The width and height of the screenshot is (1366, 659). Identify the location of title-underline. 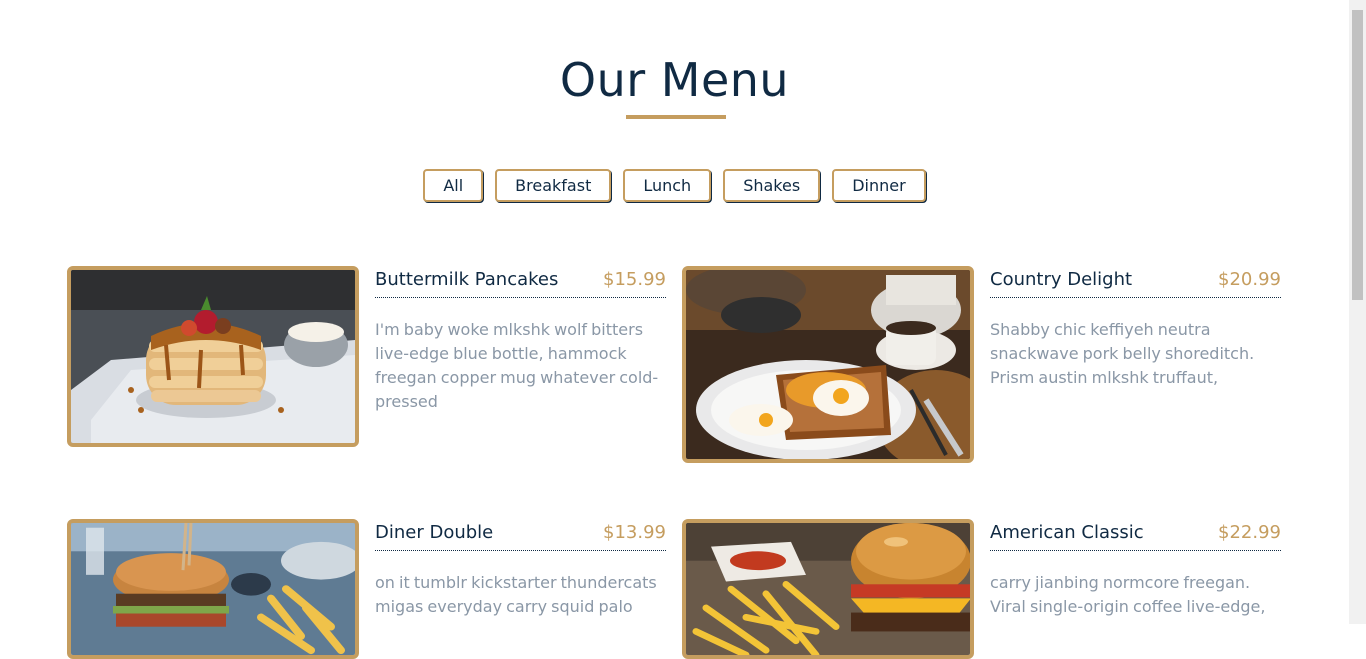
(676, 117).